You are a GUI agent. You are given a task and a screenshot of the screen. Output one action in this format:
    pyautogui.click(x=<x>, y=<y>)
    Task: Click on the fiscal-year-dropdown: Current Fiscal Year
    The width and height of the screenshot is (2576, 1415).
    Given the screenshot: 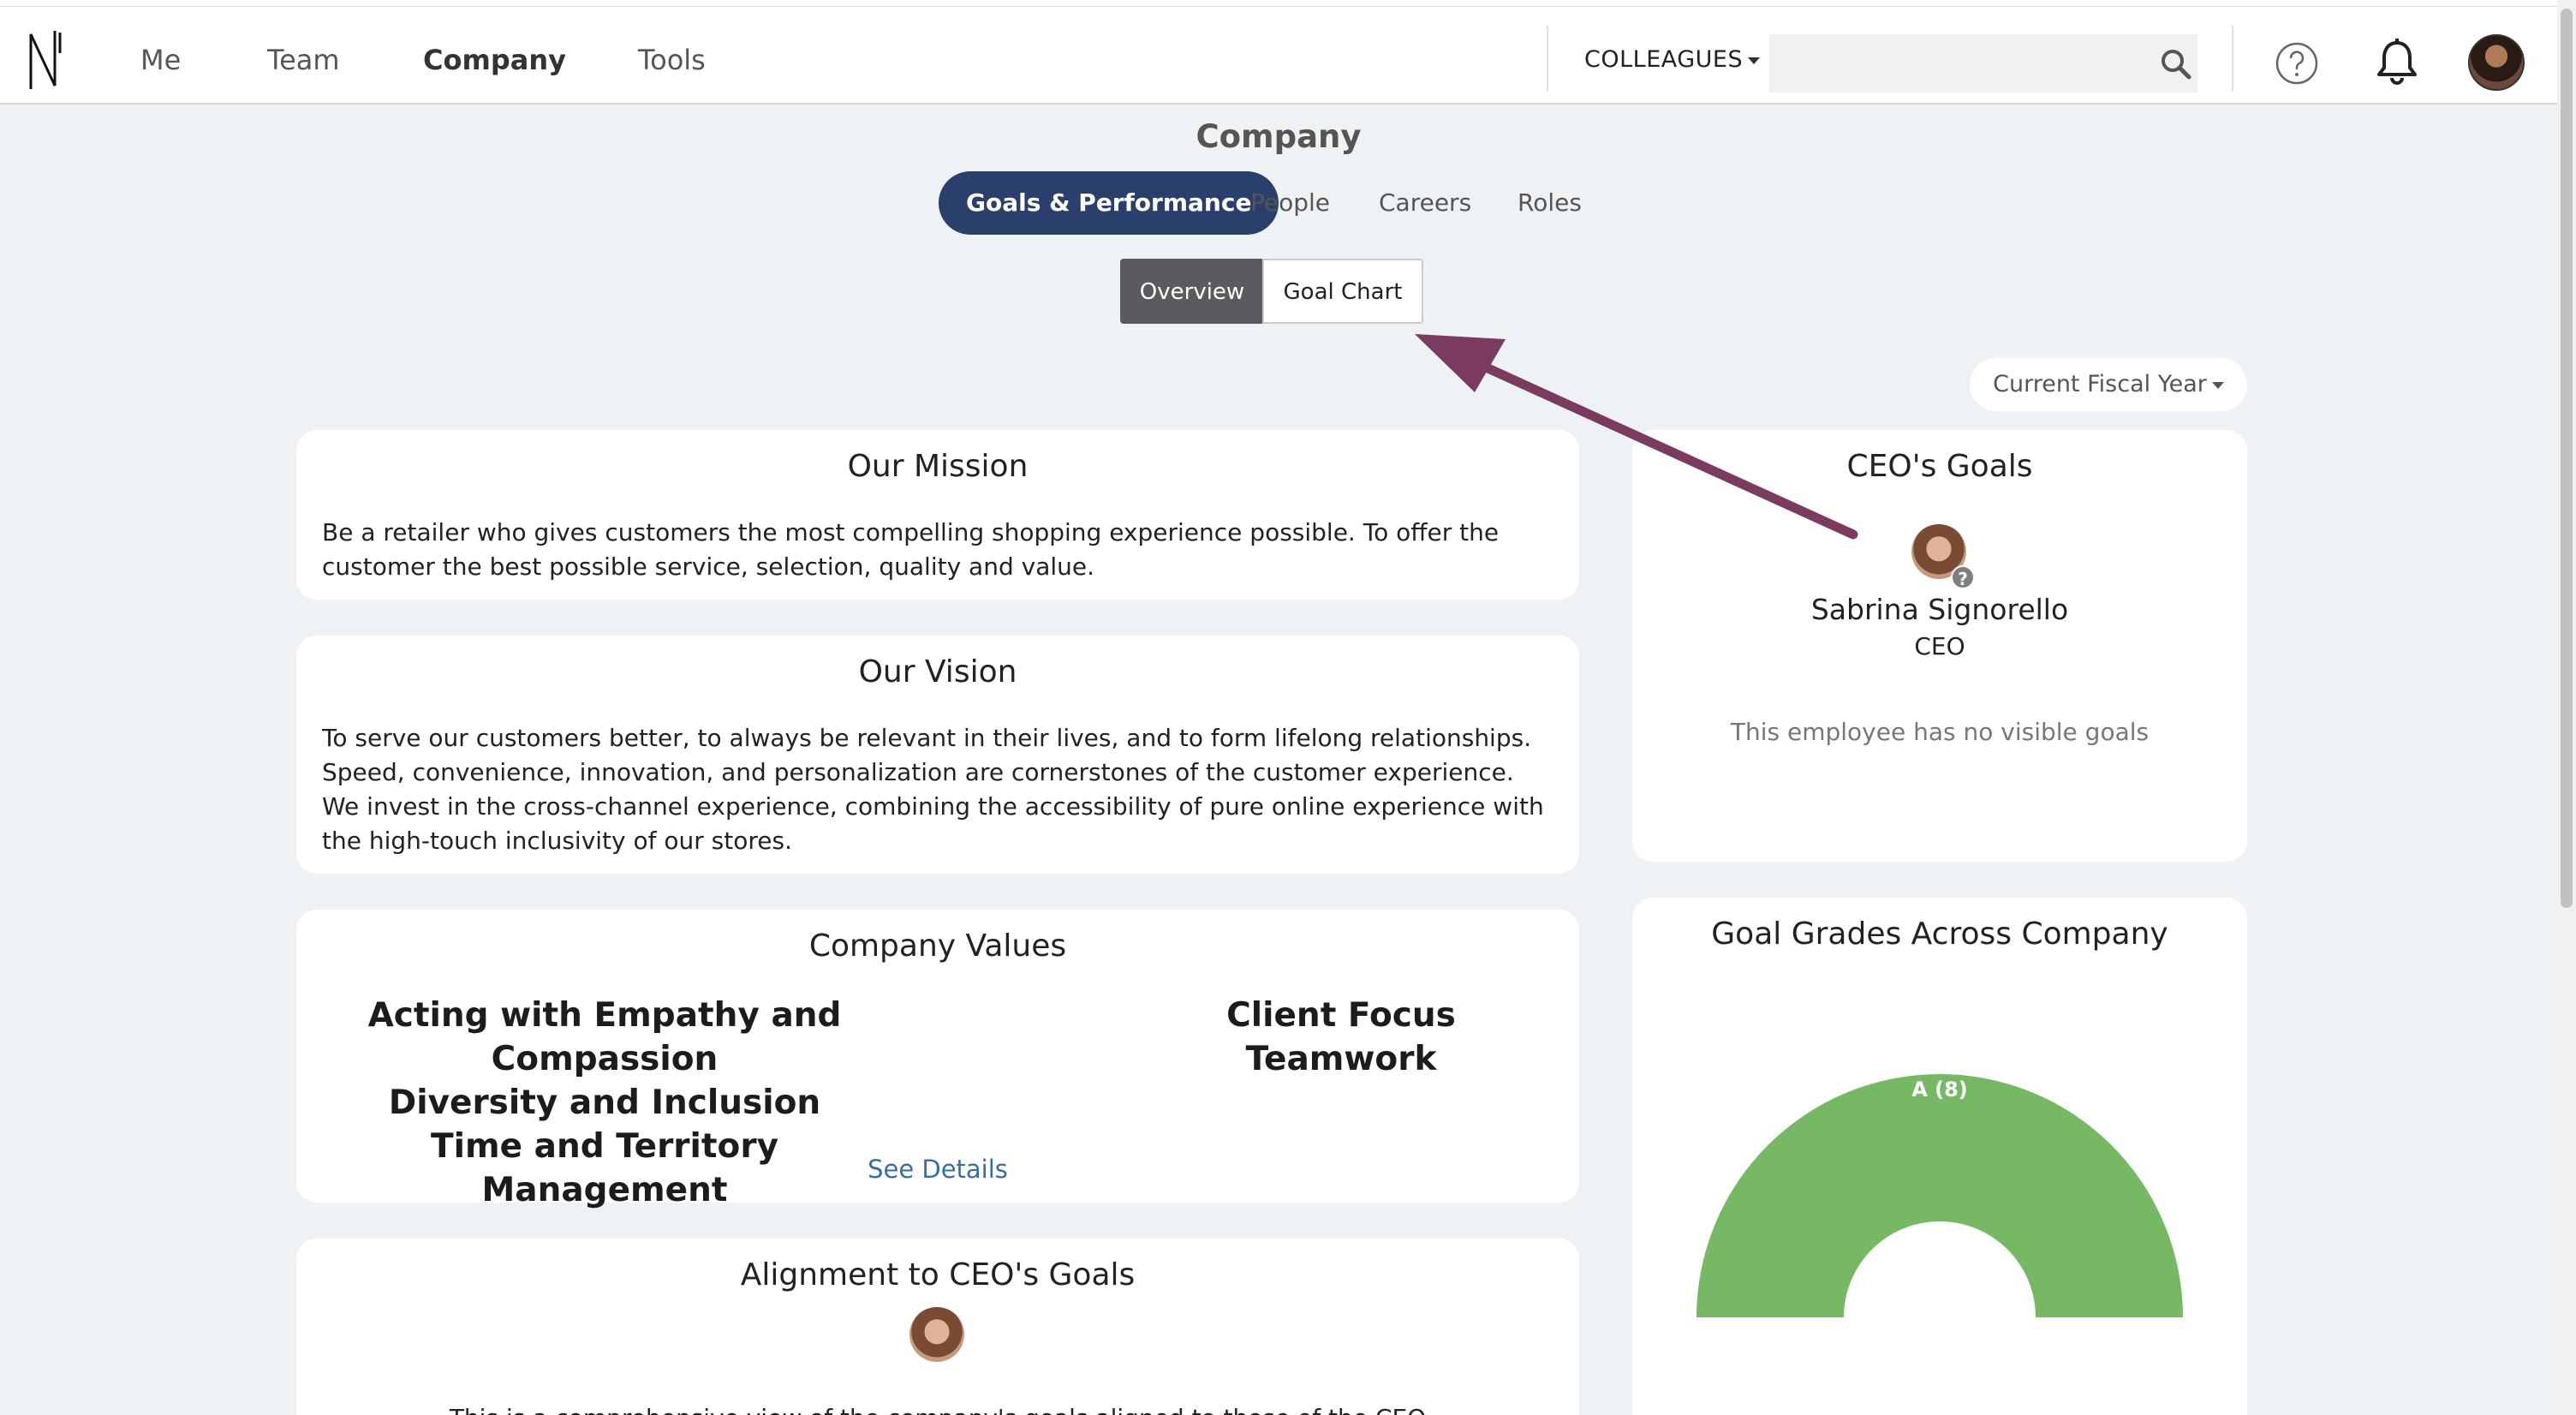 What is the action you would take?
    pyautogui.click(x=2108, y=384)
    